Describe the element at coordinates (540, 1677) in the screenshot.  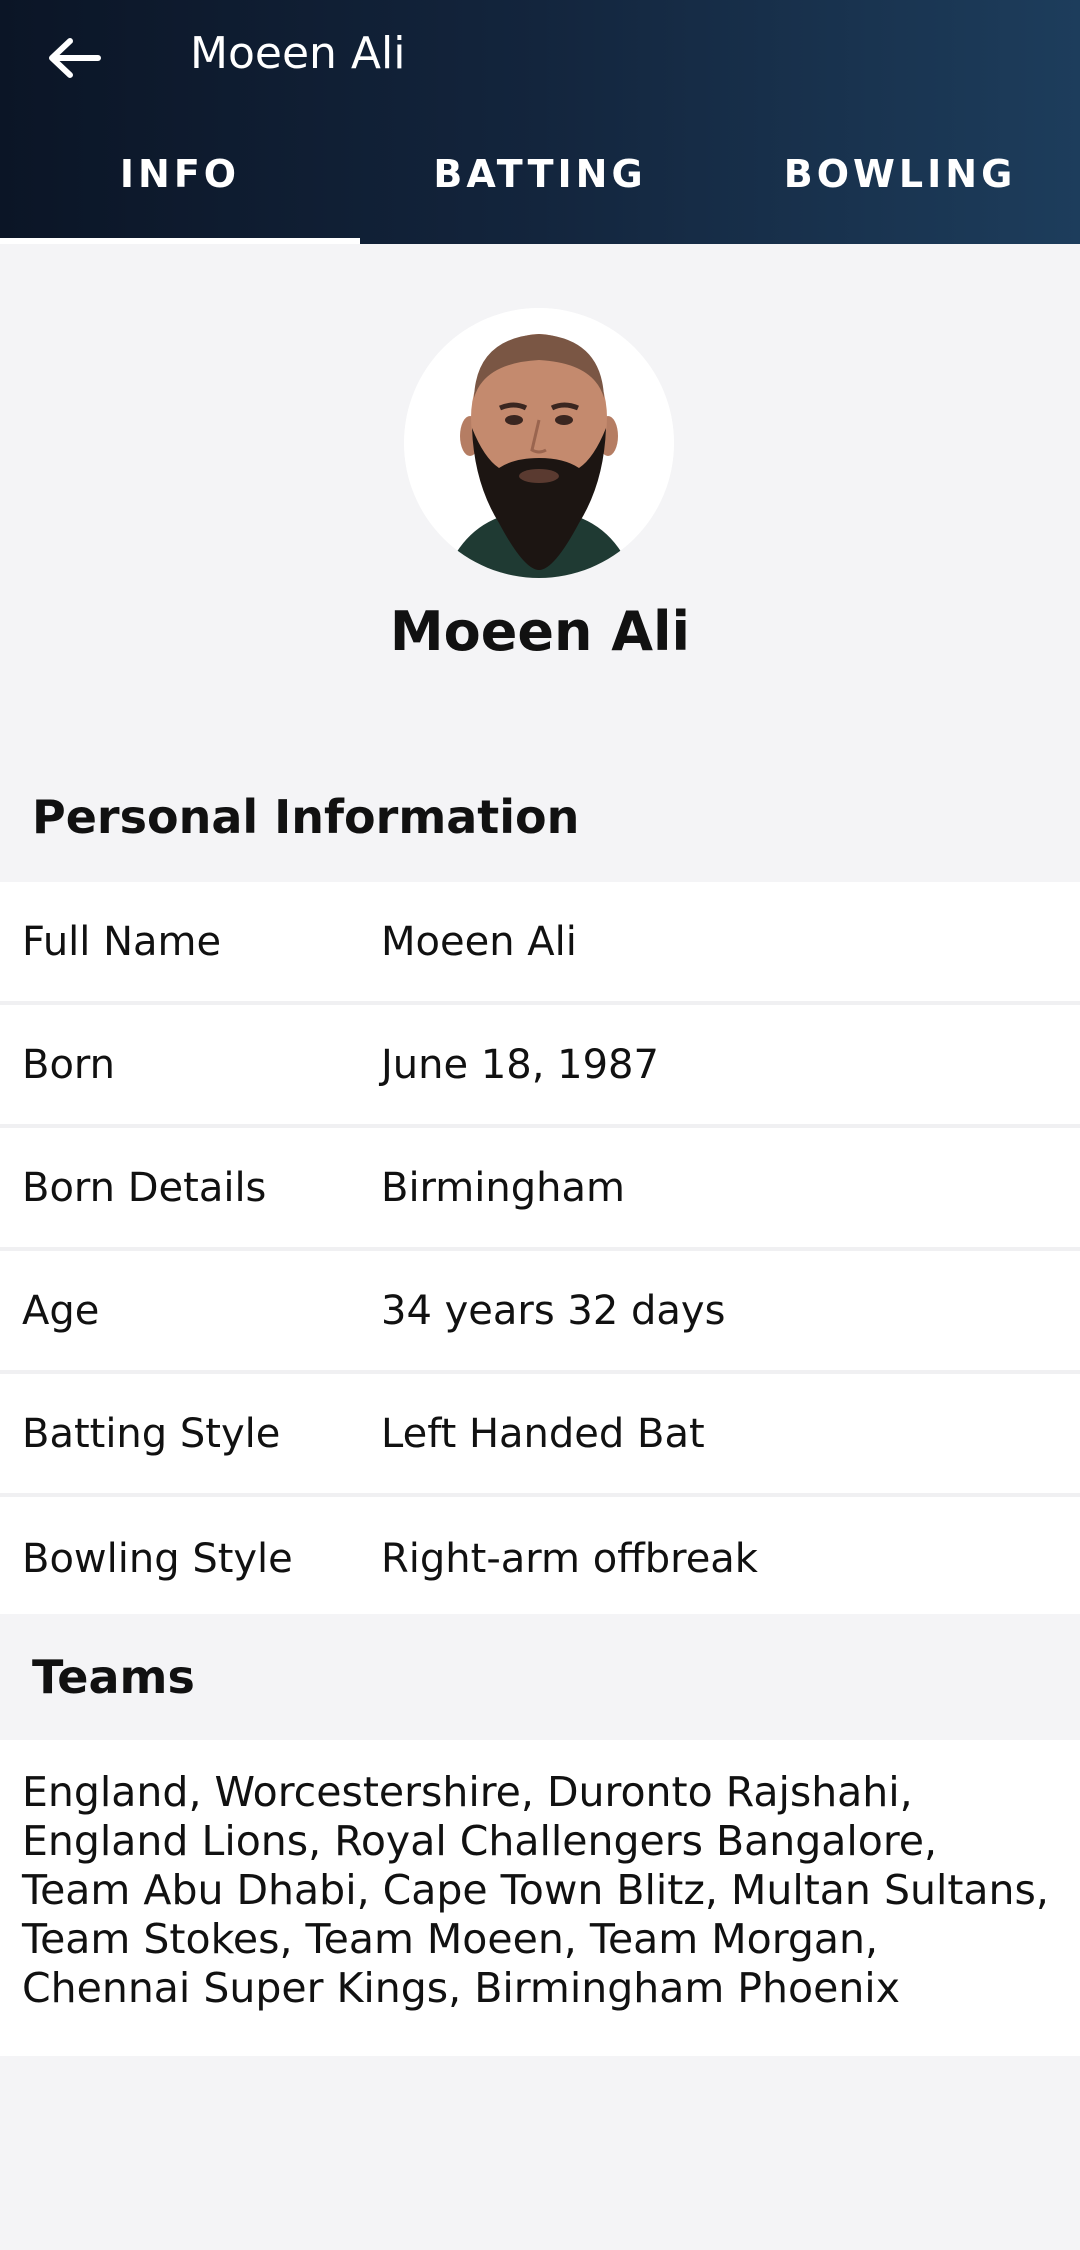
I see `teams-header: Teams` at that location.